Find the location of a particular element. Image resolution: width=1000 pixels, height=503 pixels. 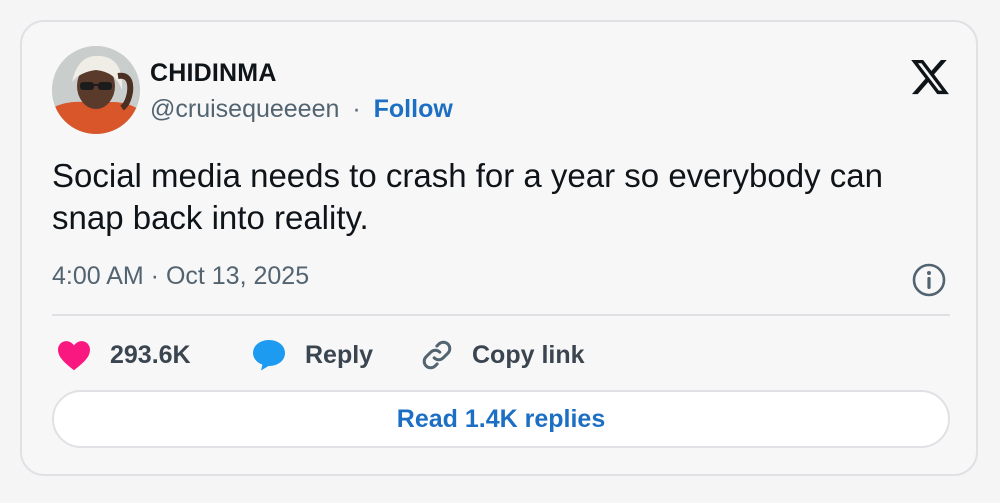

tweet-timestamp: 4:00 AM · Oct 13, 2025 is located at coordinates (180, 276).